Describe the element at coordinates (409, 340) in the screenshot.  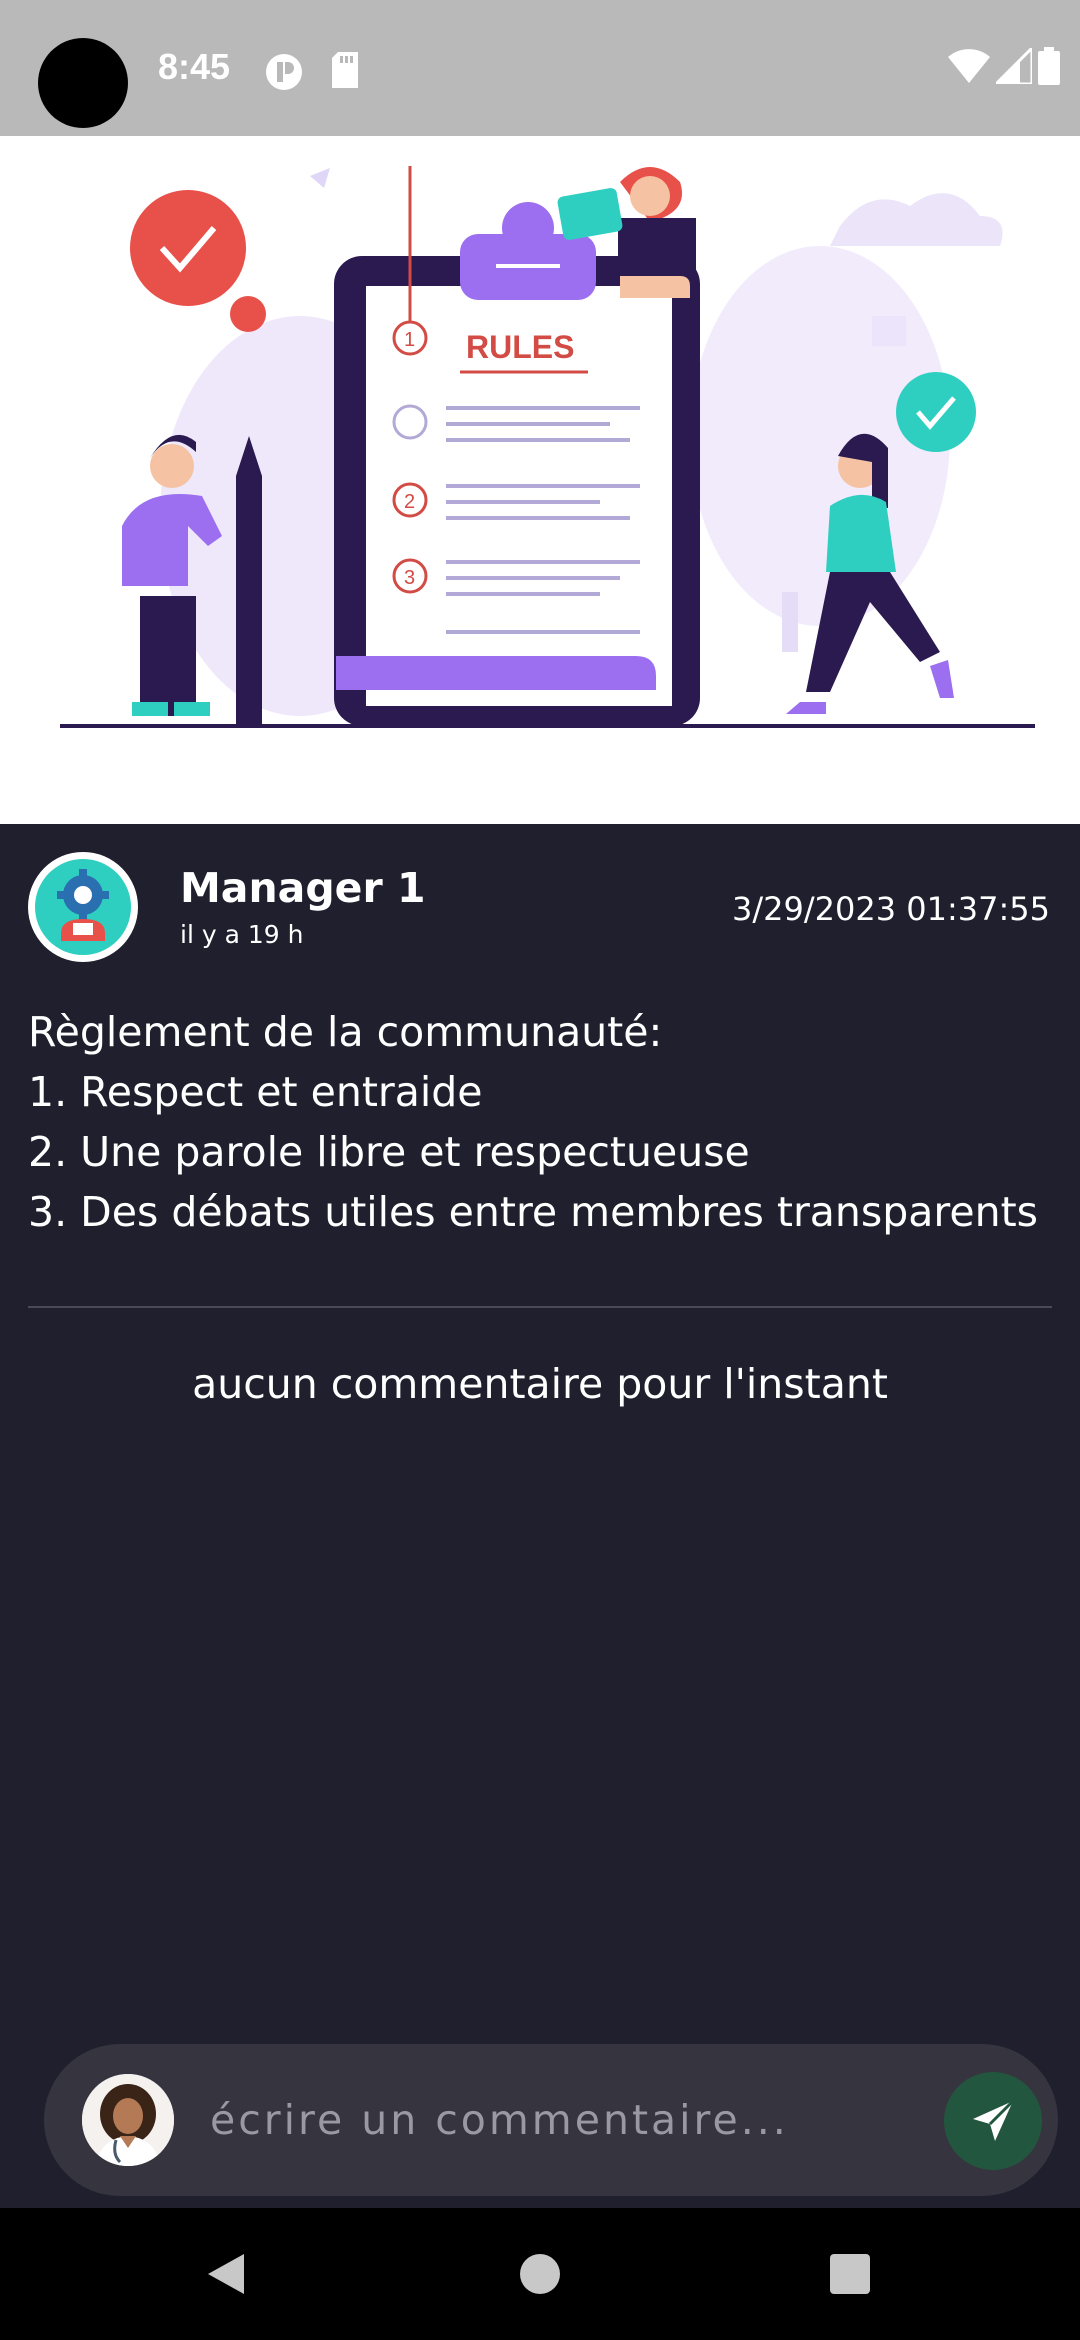
I see `banner-marker-1: 1` at that location.